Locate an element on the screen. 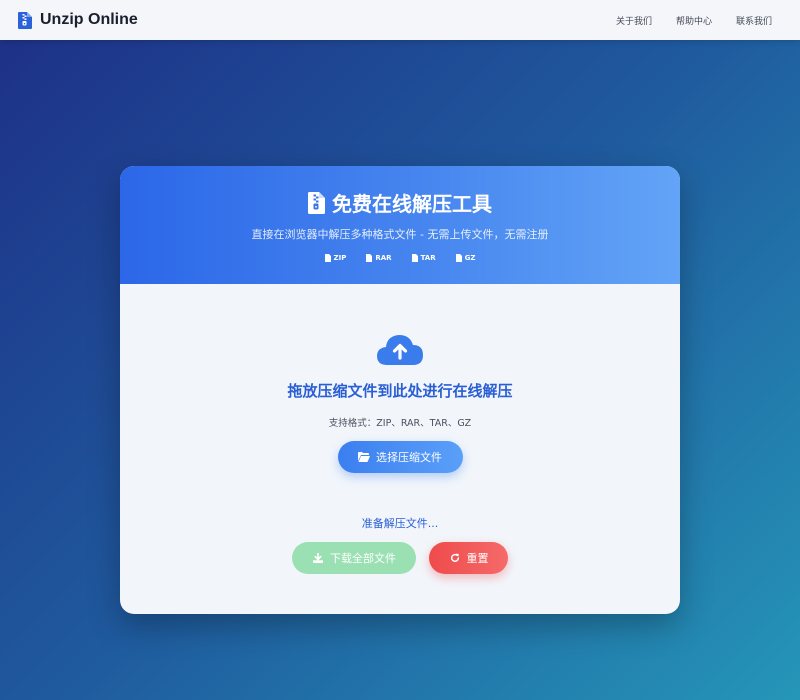  page-subtitle: 直接在浏览器中解压多种格式文件 - 无需上传文件，无需注册 is located at coordinates (400, 234).